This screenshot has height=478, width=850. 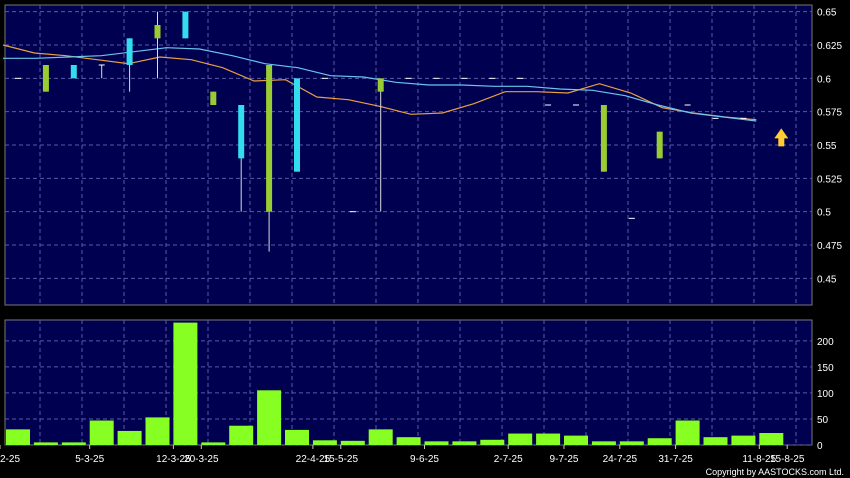 I want to click on date-tick-label: 15-5-25, so click(x=341, y=459).